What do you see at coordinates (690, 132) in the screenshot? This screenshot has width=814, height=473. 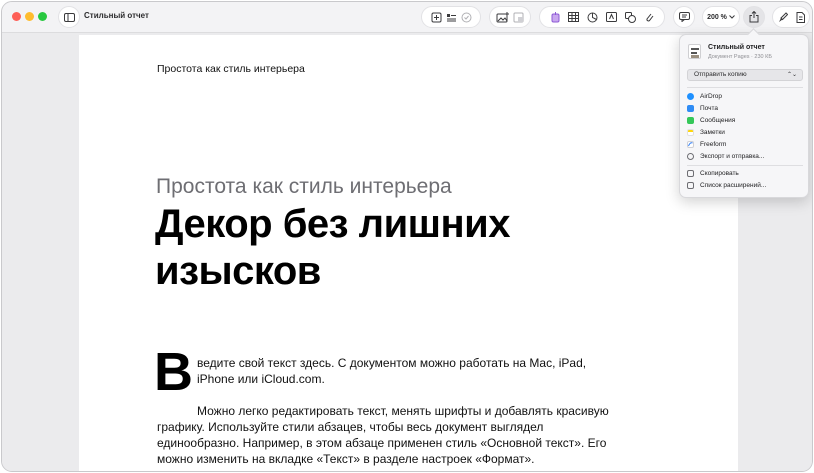 I see `notes-icon` at bounding box center [690, 132].